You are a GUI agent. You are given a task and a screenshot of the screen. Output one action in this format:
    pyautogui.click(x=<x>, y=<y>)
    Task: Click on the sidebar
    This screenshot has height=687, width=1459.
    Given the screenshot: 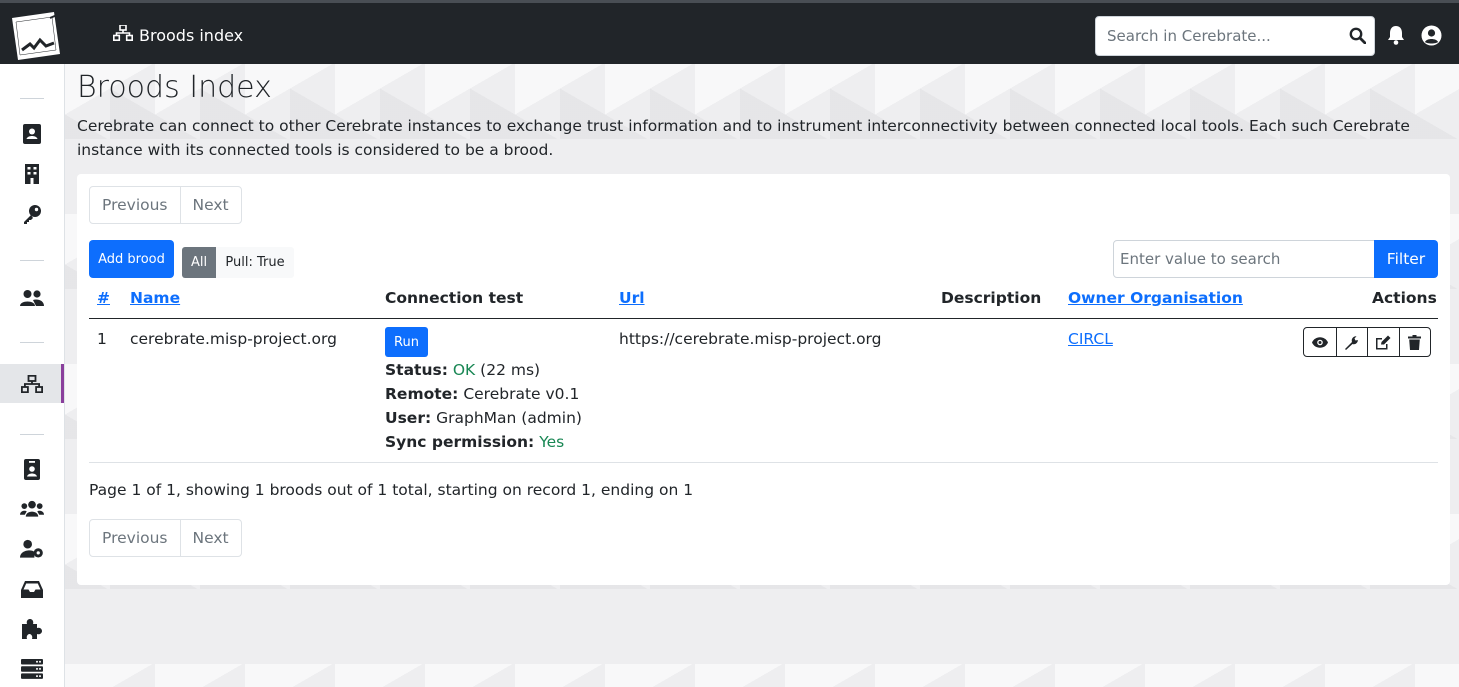 What is the action you would take?
    pyautogui.click(x=32, y=375)
    